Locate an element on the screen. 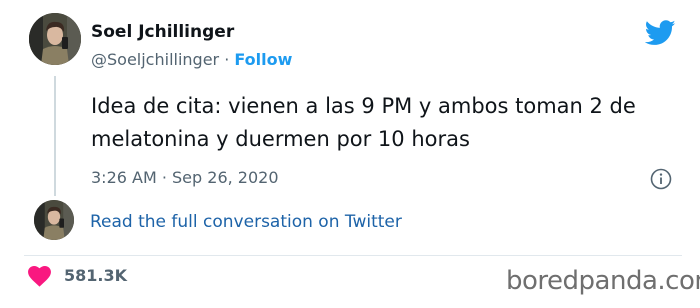 The width and height of the screenshot is (700, 308). handle-line: @Soeljchillinger · Follow is located at coordinates (191, 59).